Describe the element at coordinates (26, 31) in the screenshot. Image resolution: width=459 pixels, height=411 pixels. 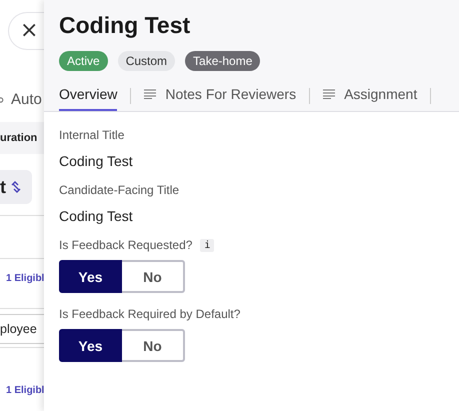
I see `close-button: ×` at that location.